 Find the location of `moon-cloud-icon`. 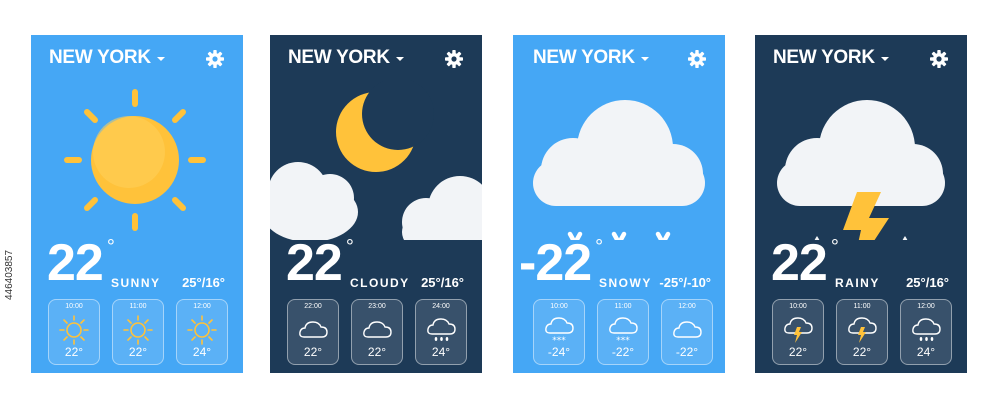

moon-cloud-icon is located at coordinates (376, 160).